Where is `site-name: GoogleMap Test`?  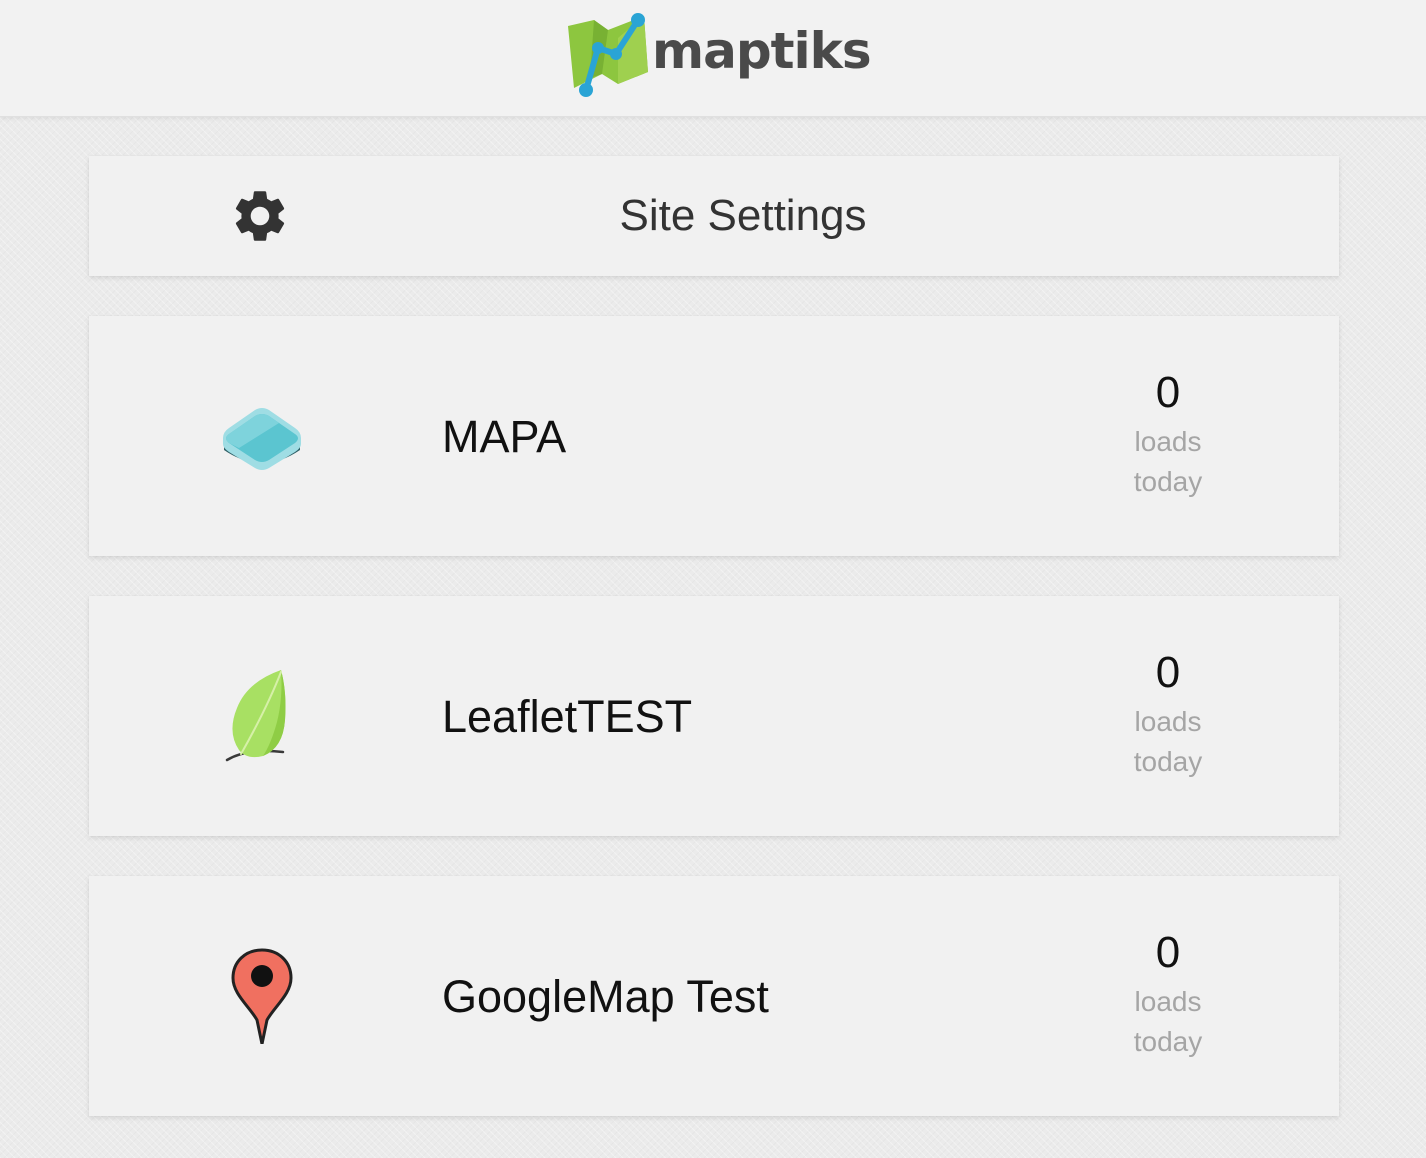
site-name: GoogleMap Test is located at coordinates (605, 997).